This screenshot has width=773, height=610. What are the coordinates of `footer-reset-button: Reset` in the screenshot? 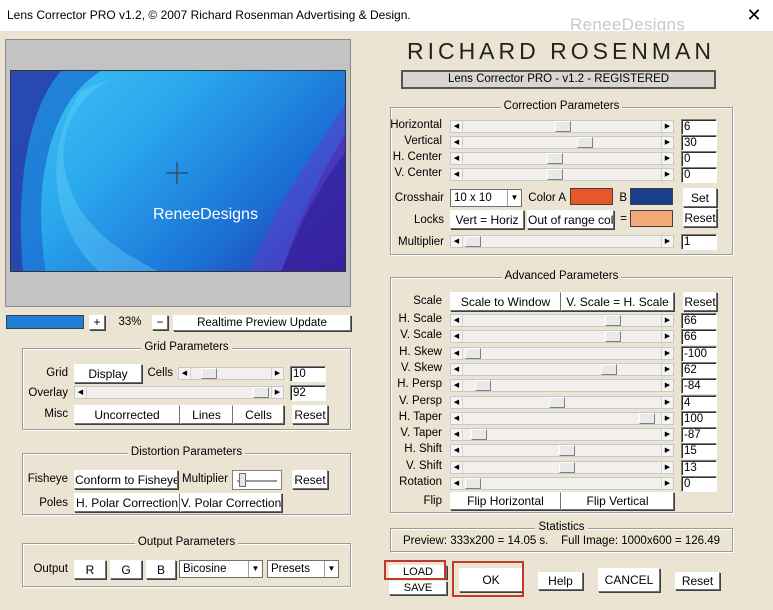 It's located at (697, 581).